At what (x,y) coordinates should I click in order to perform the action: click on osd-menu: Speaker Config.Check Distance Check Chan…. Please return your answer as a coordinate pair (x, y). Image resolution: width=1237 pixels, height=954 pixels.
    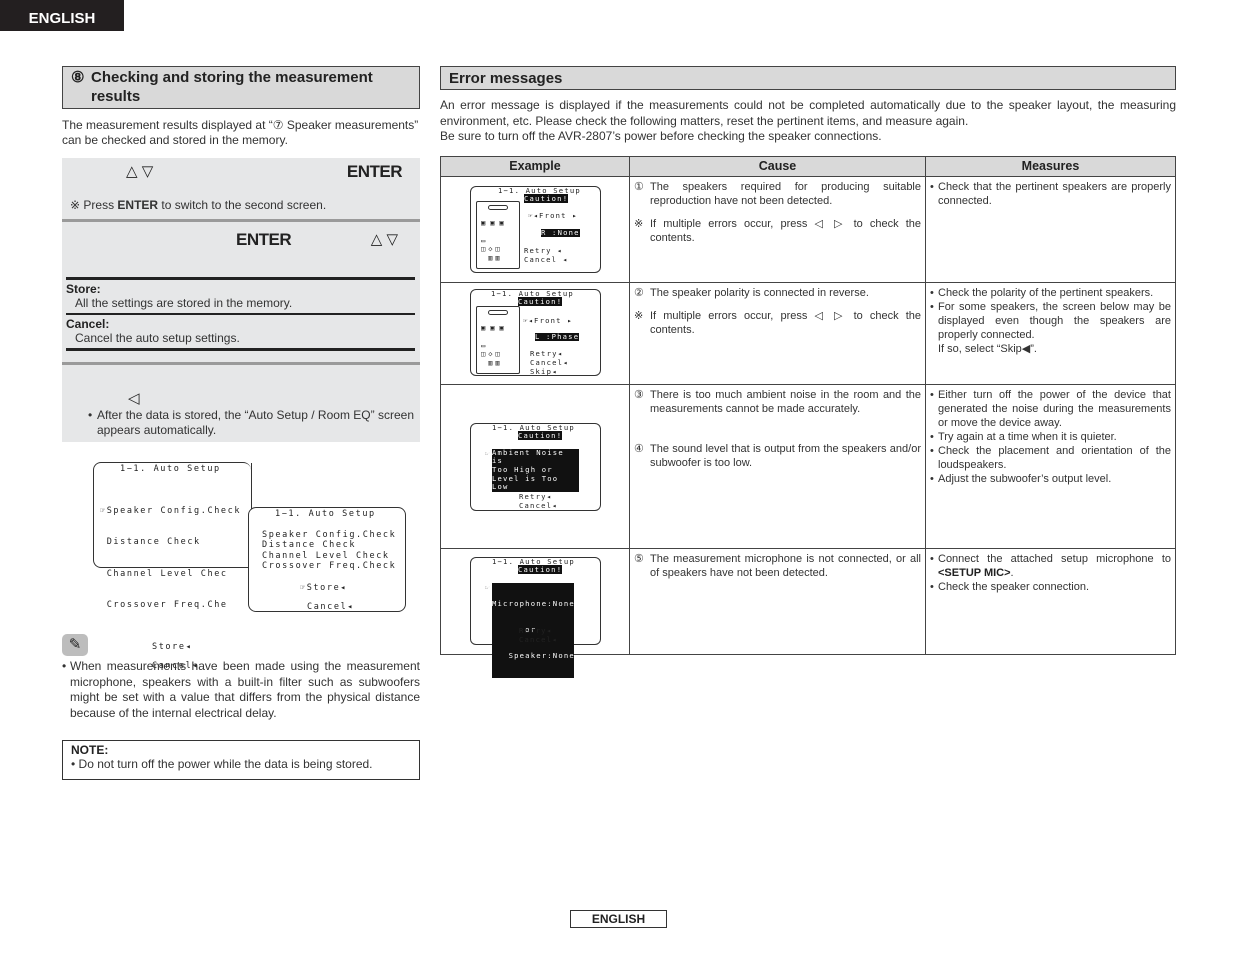
    Looking at the image, I should click on (327, 551).